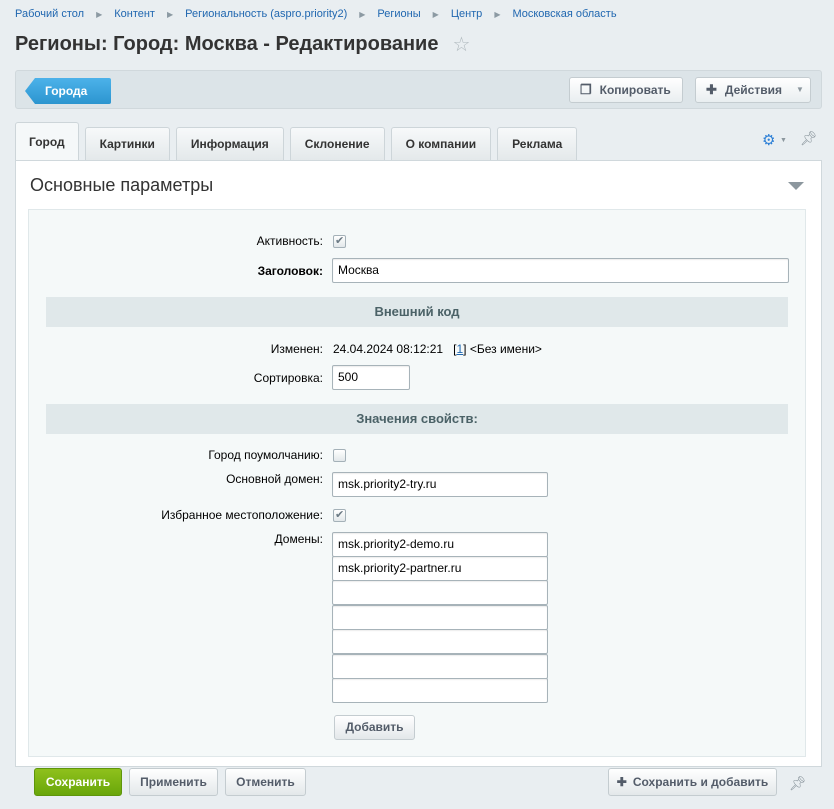 The image size is (834, 809). Describe the element at coordinates (78, 782) in the screenshot. I see `save-button: Сохранить` at that location.